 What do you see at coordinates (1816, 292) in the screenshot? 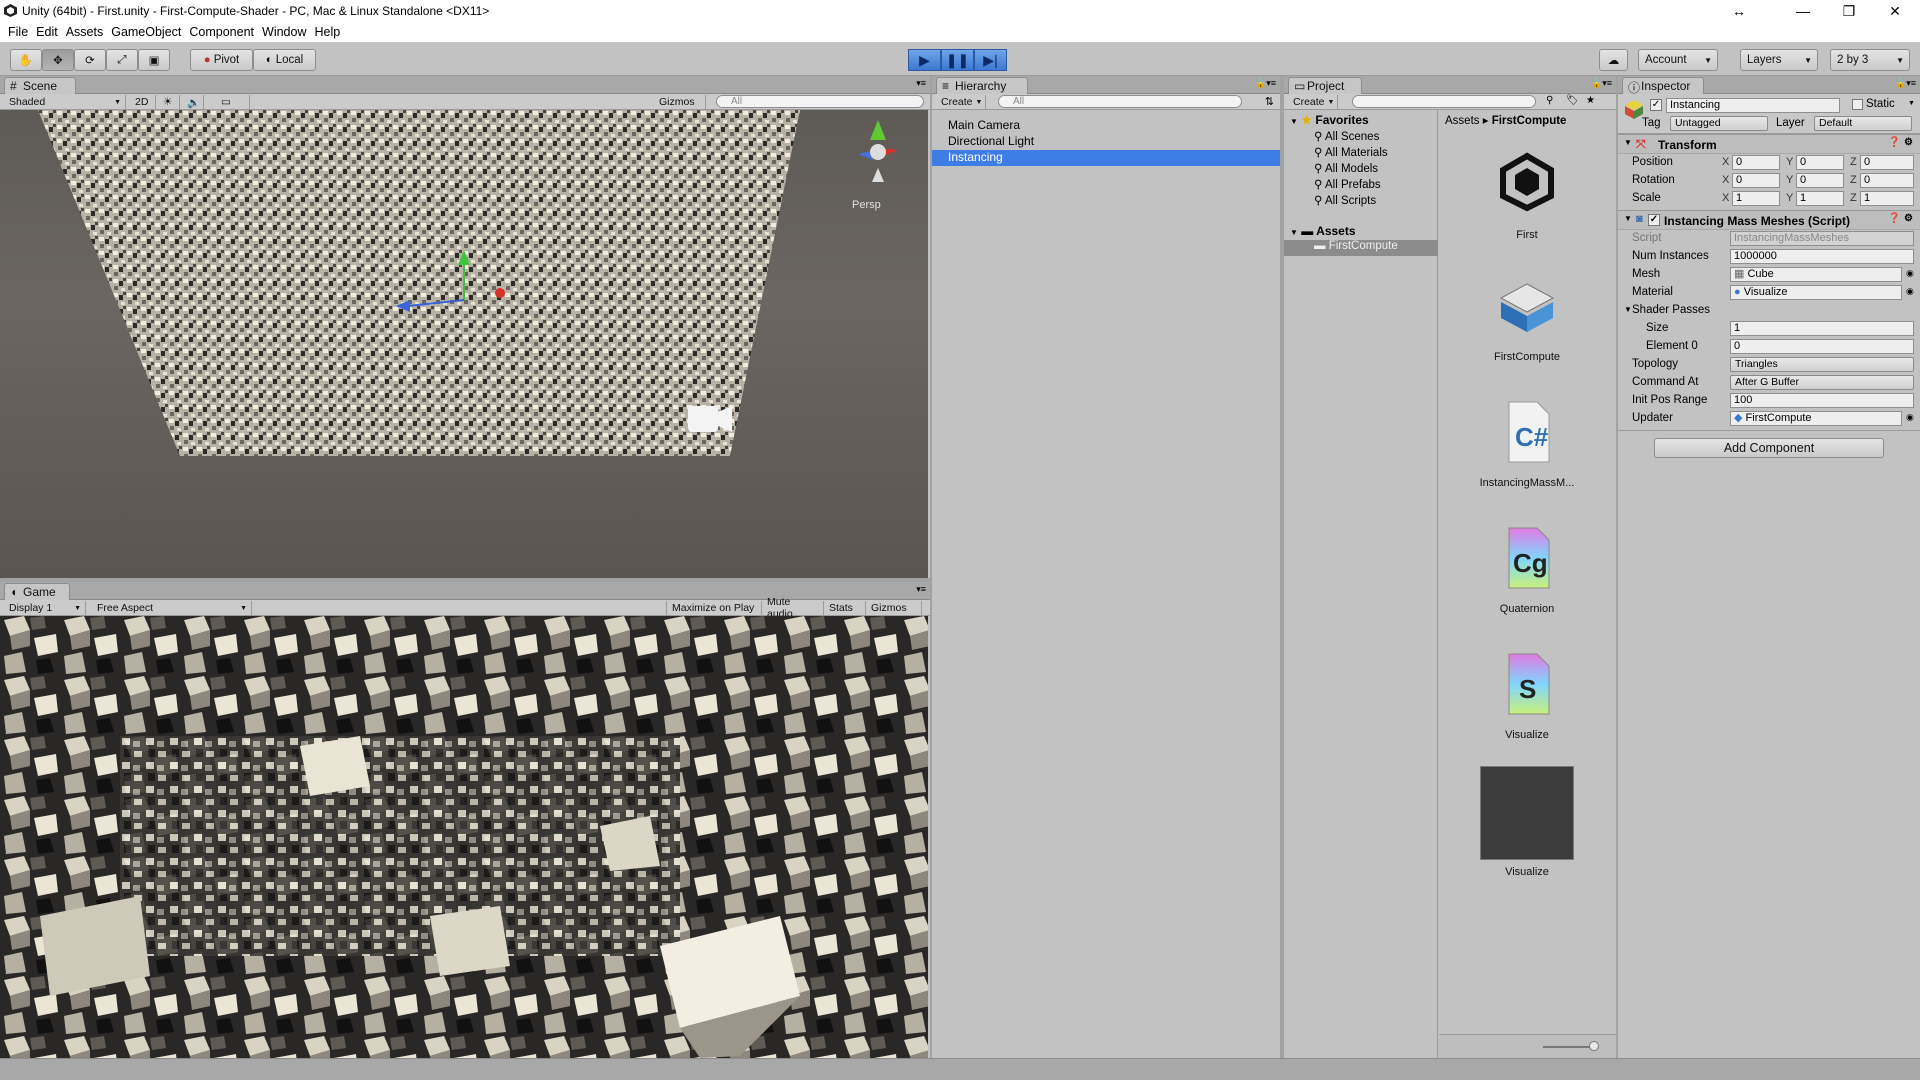
I see `material-field: ● Visualize` at bounding box center [1816, 292].